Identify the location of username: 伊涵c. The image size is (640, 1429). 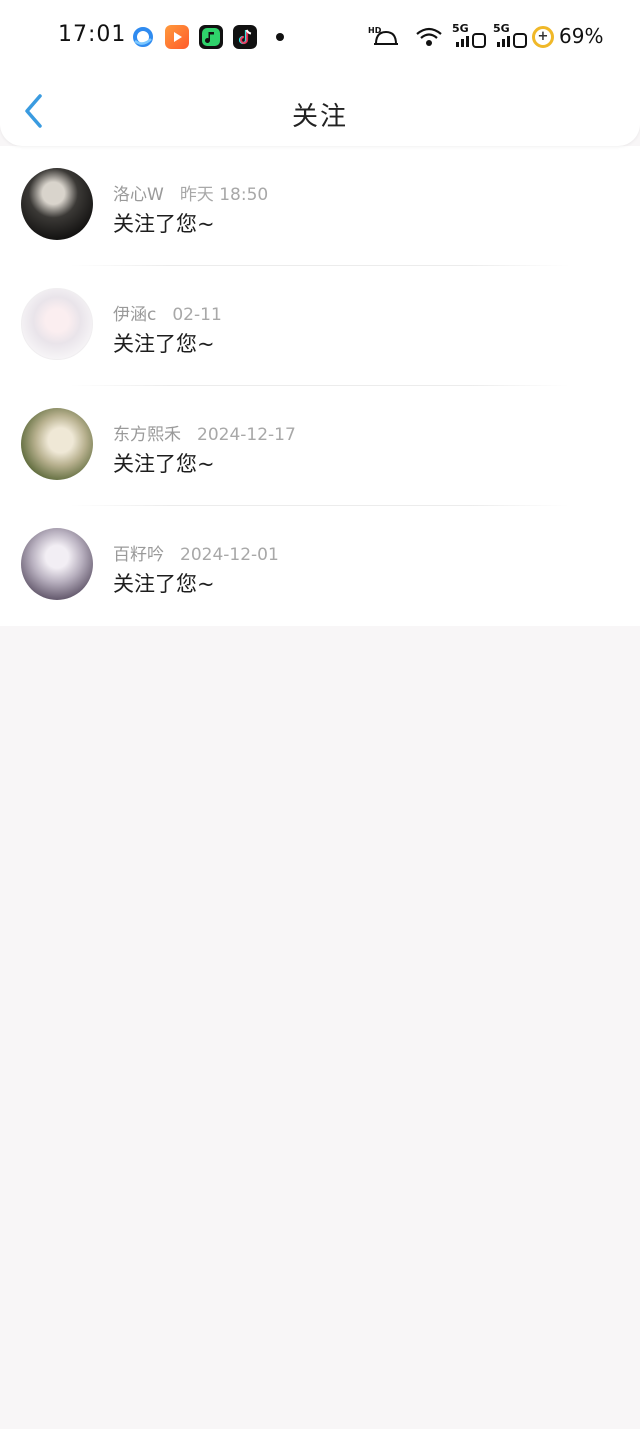
(134, 315).